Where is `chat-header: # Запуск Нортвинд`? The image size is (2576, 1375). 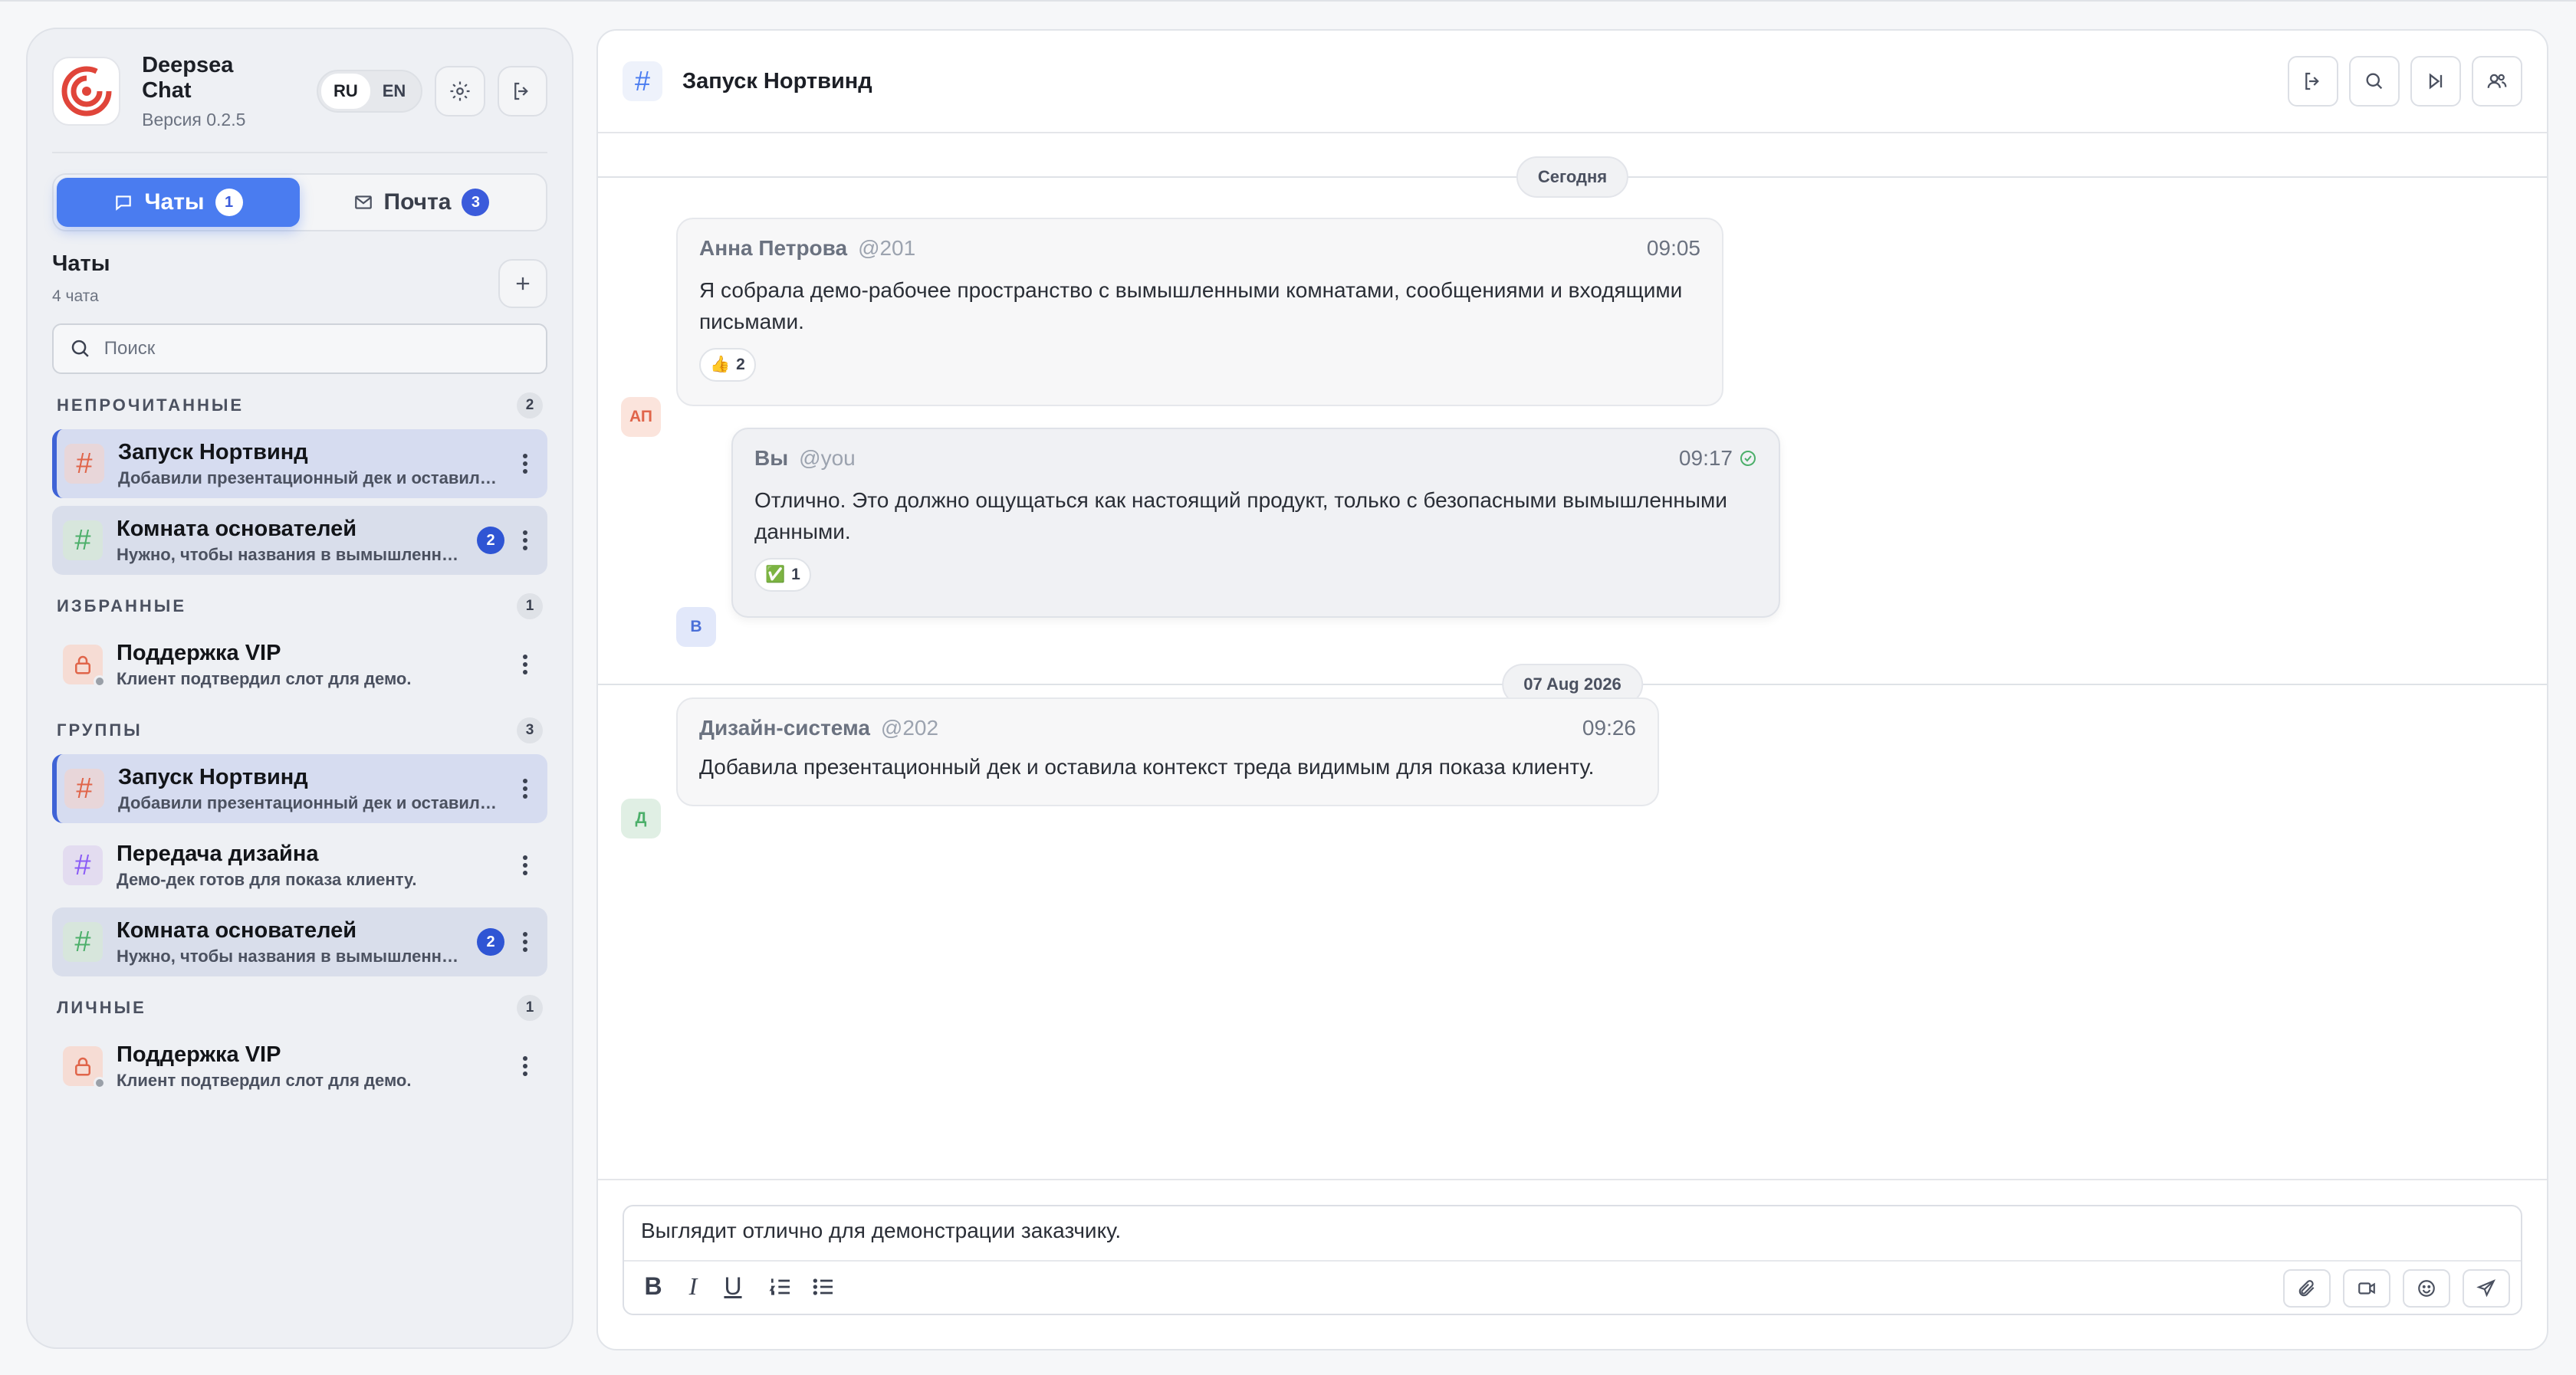
chat-header: # Запуск Нортвинд is located at coordinates (1572, 82).